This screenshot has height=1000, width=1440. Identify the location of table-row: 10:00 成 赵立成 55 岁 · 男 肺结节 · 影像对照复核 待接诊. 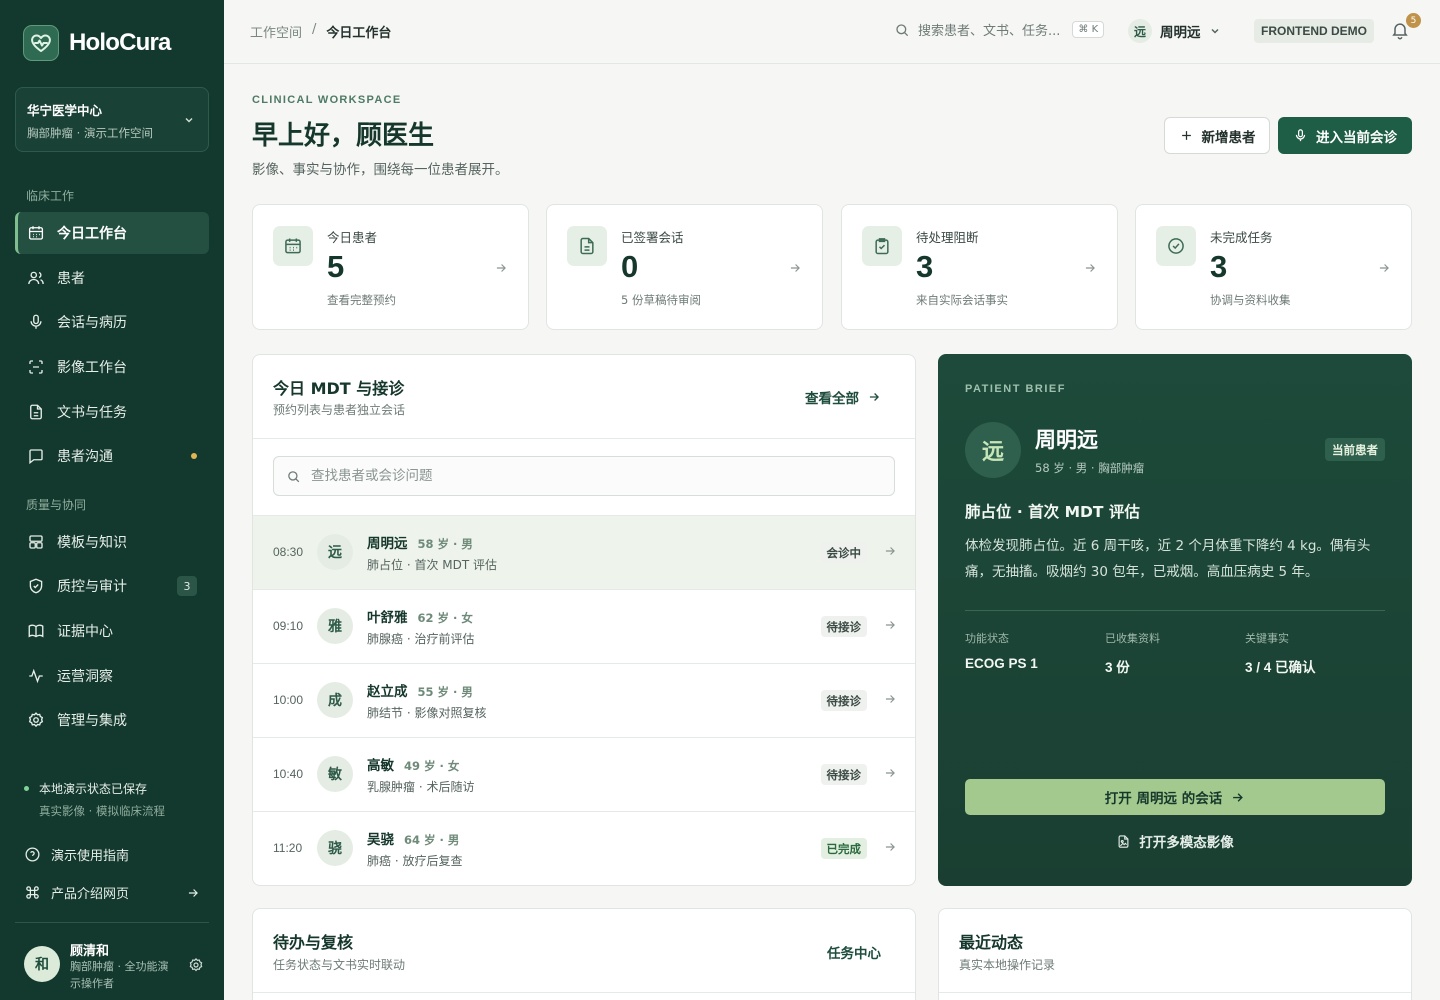
(584, 700).